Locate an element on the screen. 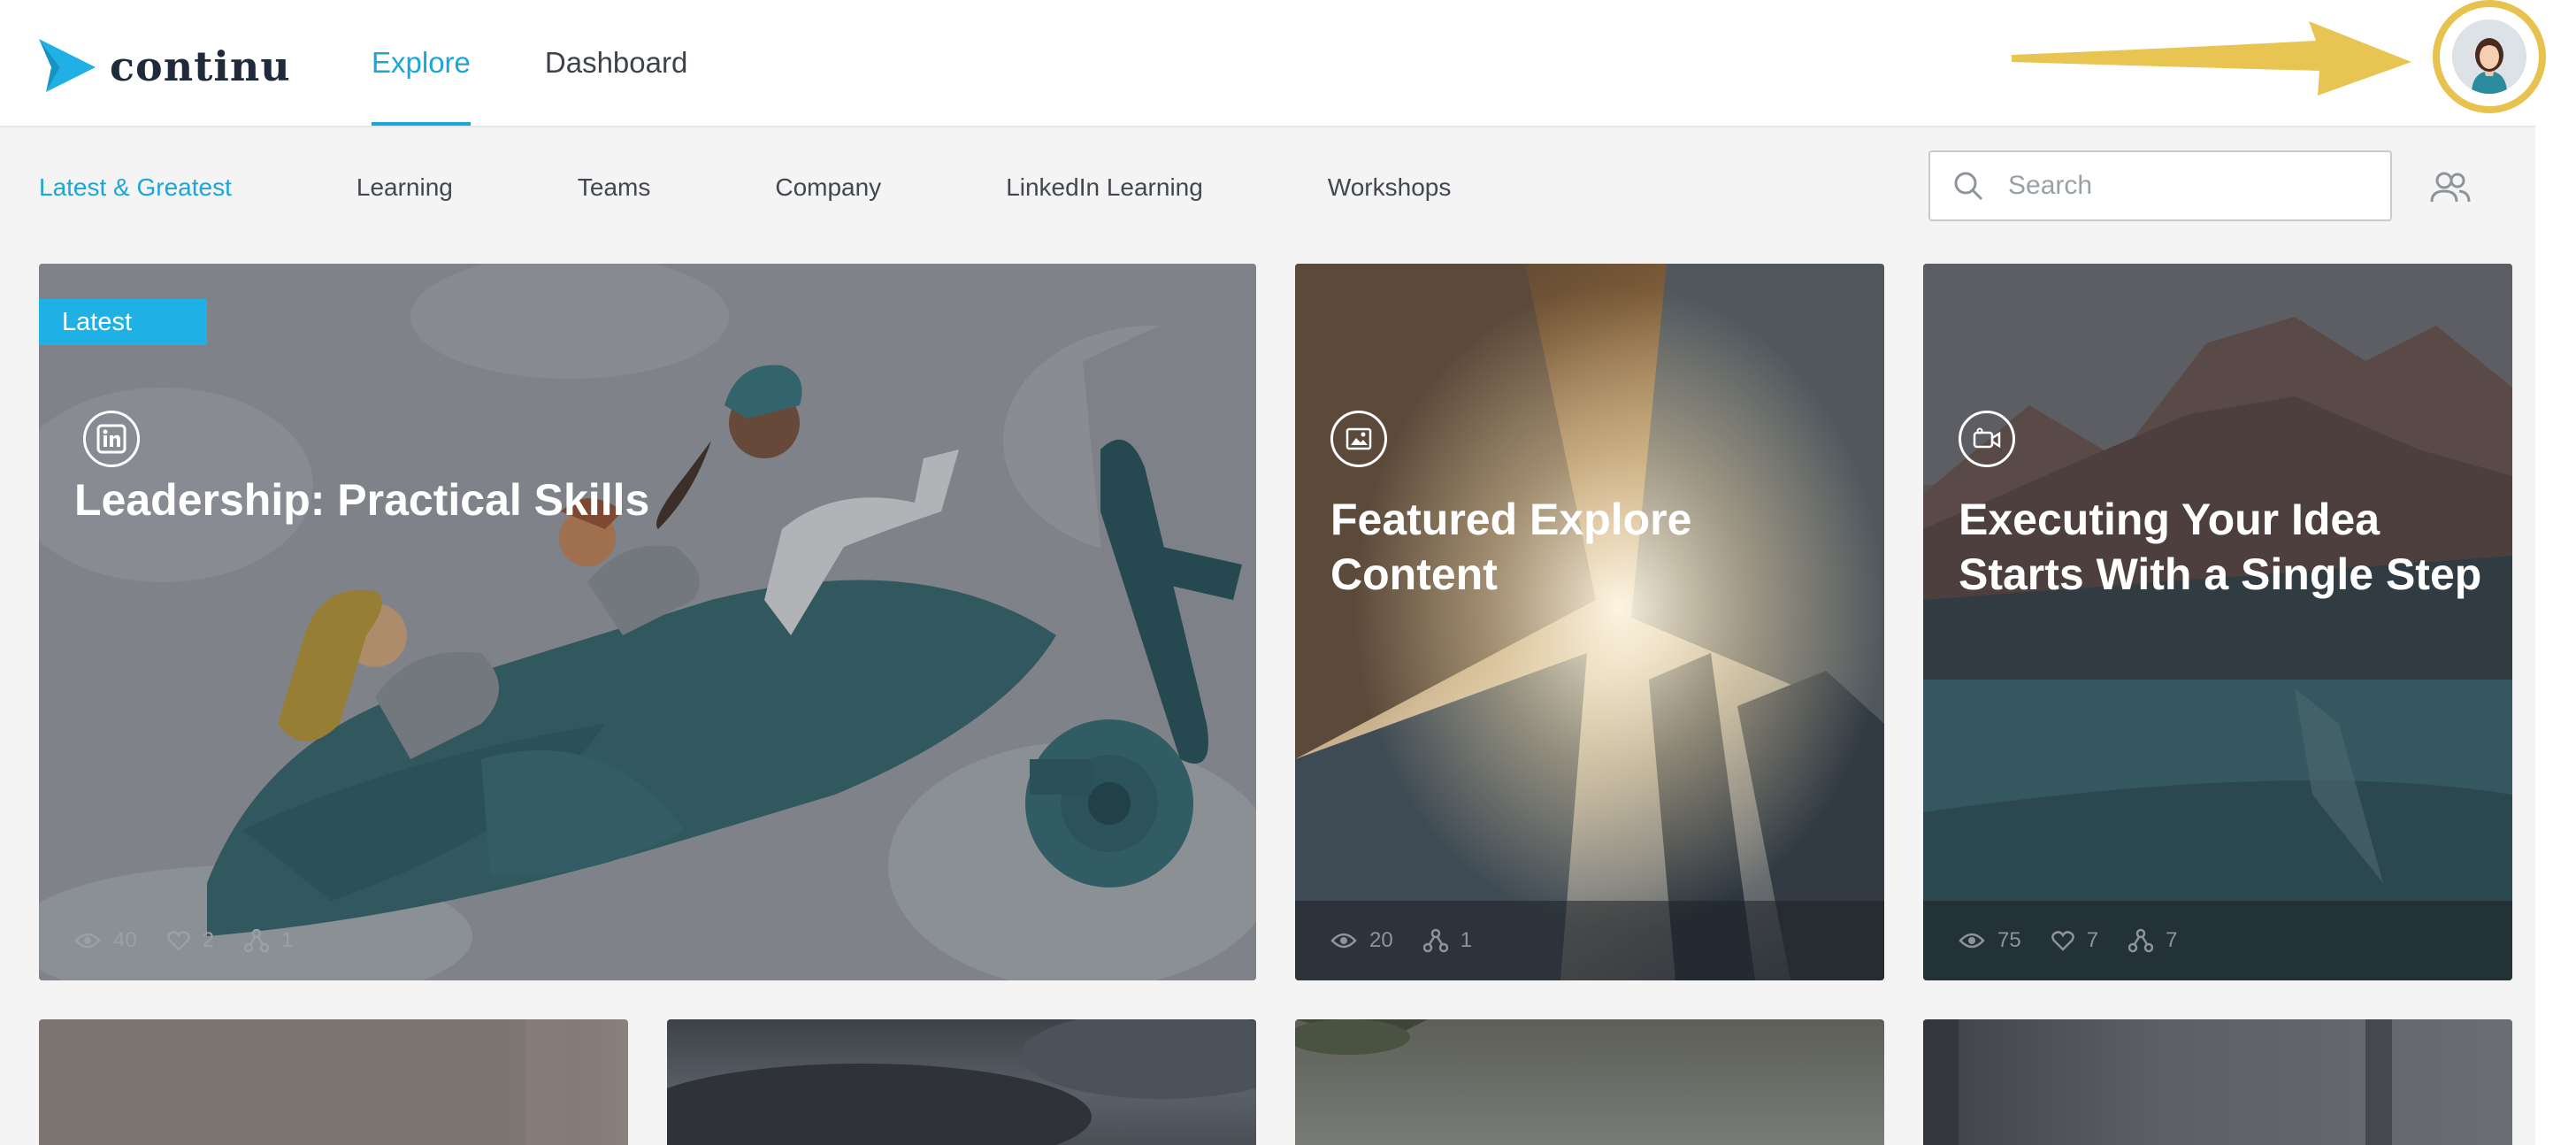  continu-logo: continu is located at coordinates (165, 66).